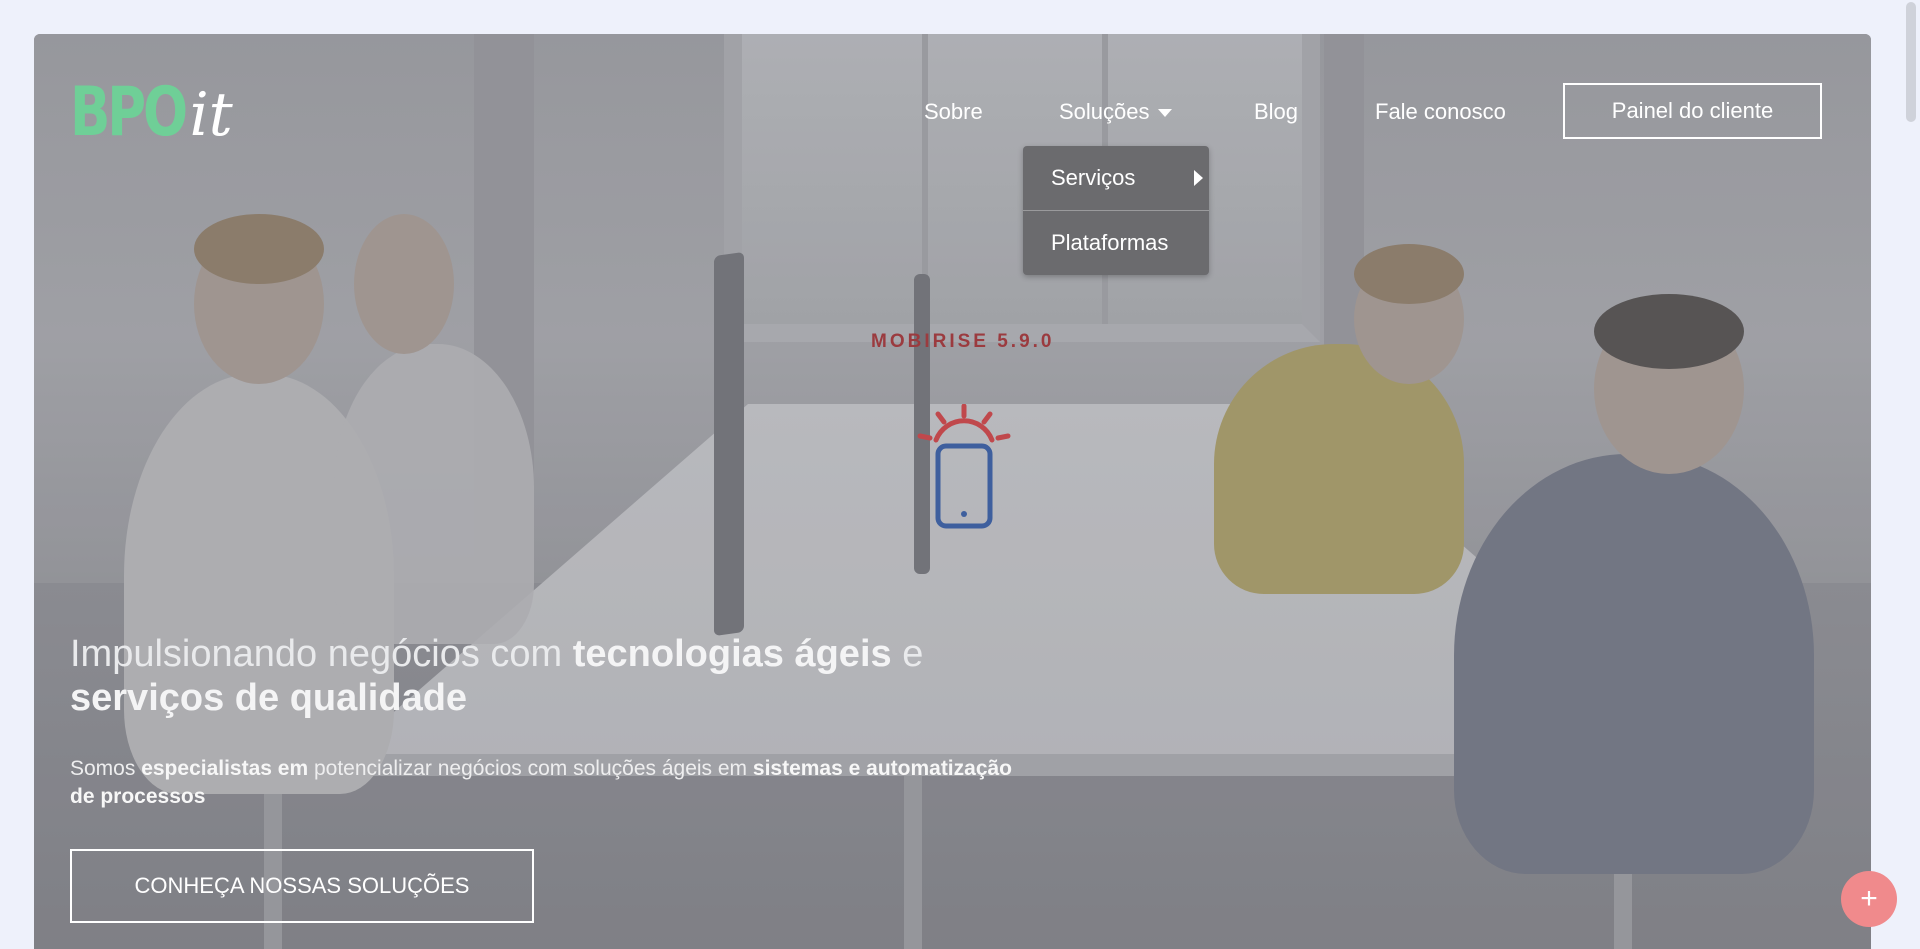 The width and height of the screenshot is (1920, 949). What do you see at coordinates (963, 341) in the screenshot?
I see `loader-text: MOBIRISE 5.9.0` at bounding box center [963, 341].